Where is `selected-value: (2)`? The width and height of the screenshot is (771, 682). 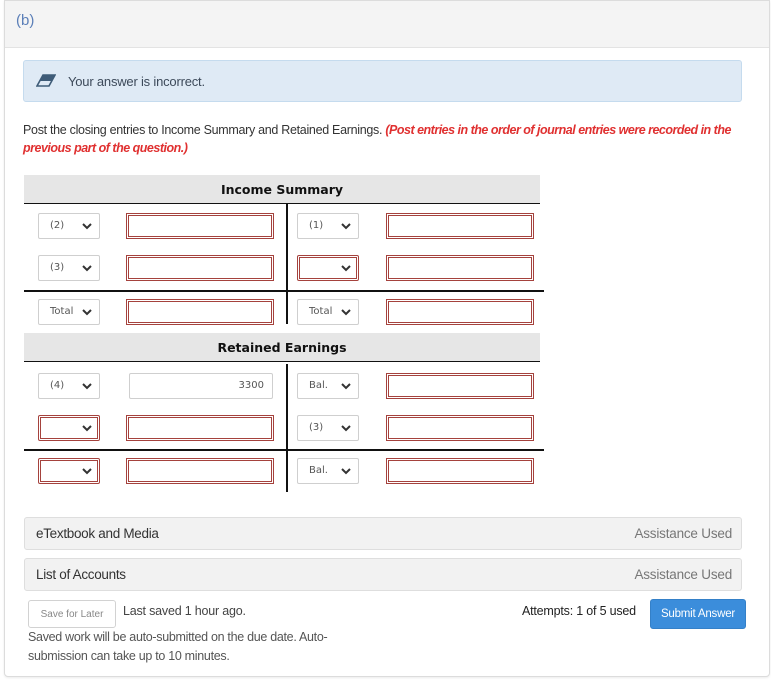
selected-value: (2) is located at coordinates (57, 225).